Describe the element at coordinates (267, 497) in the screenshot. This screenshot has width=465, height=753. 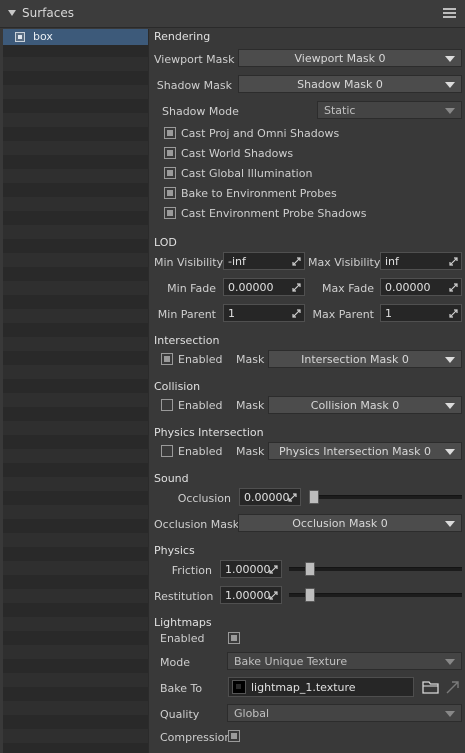
I see `occlusion-value: 0.00000` at that location.